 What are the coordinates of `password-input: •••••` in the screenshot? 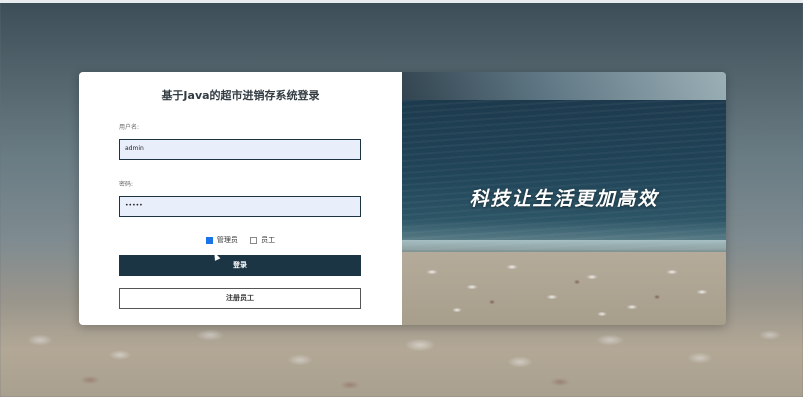 It's located at (240, 206).